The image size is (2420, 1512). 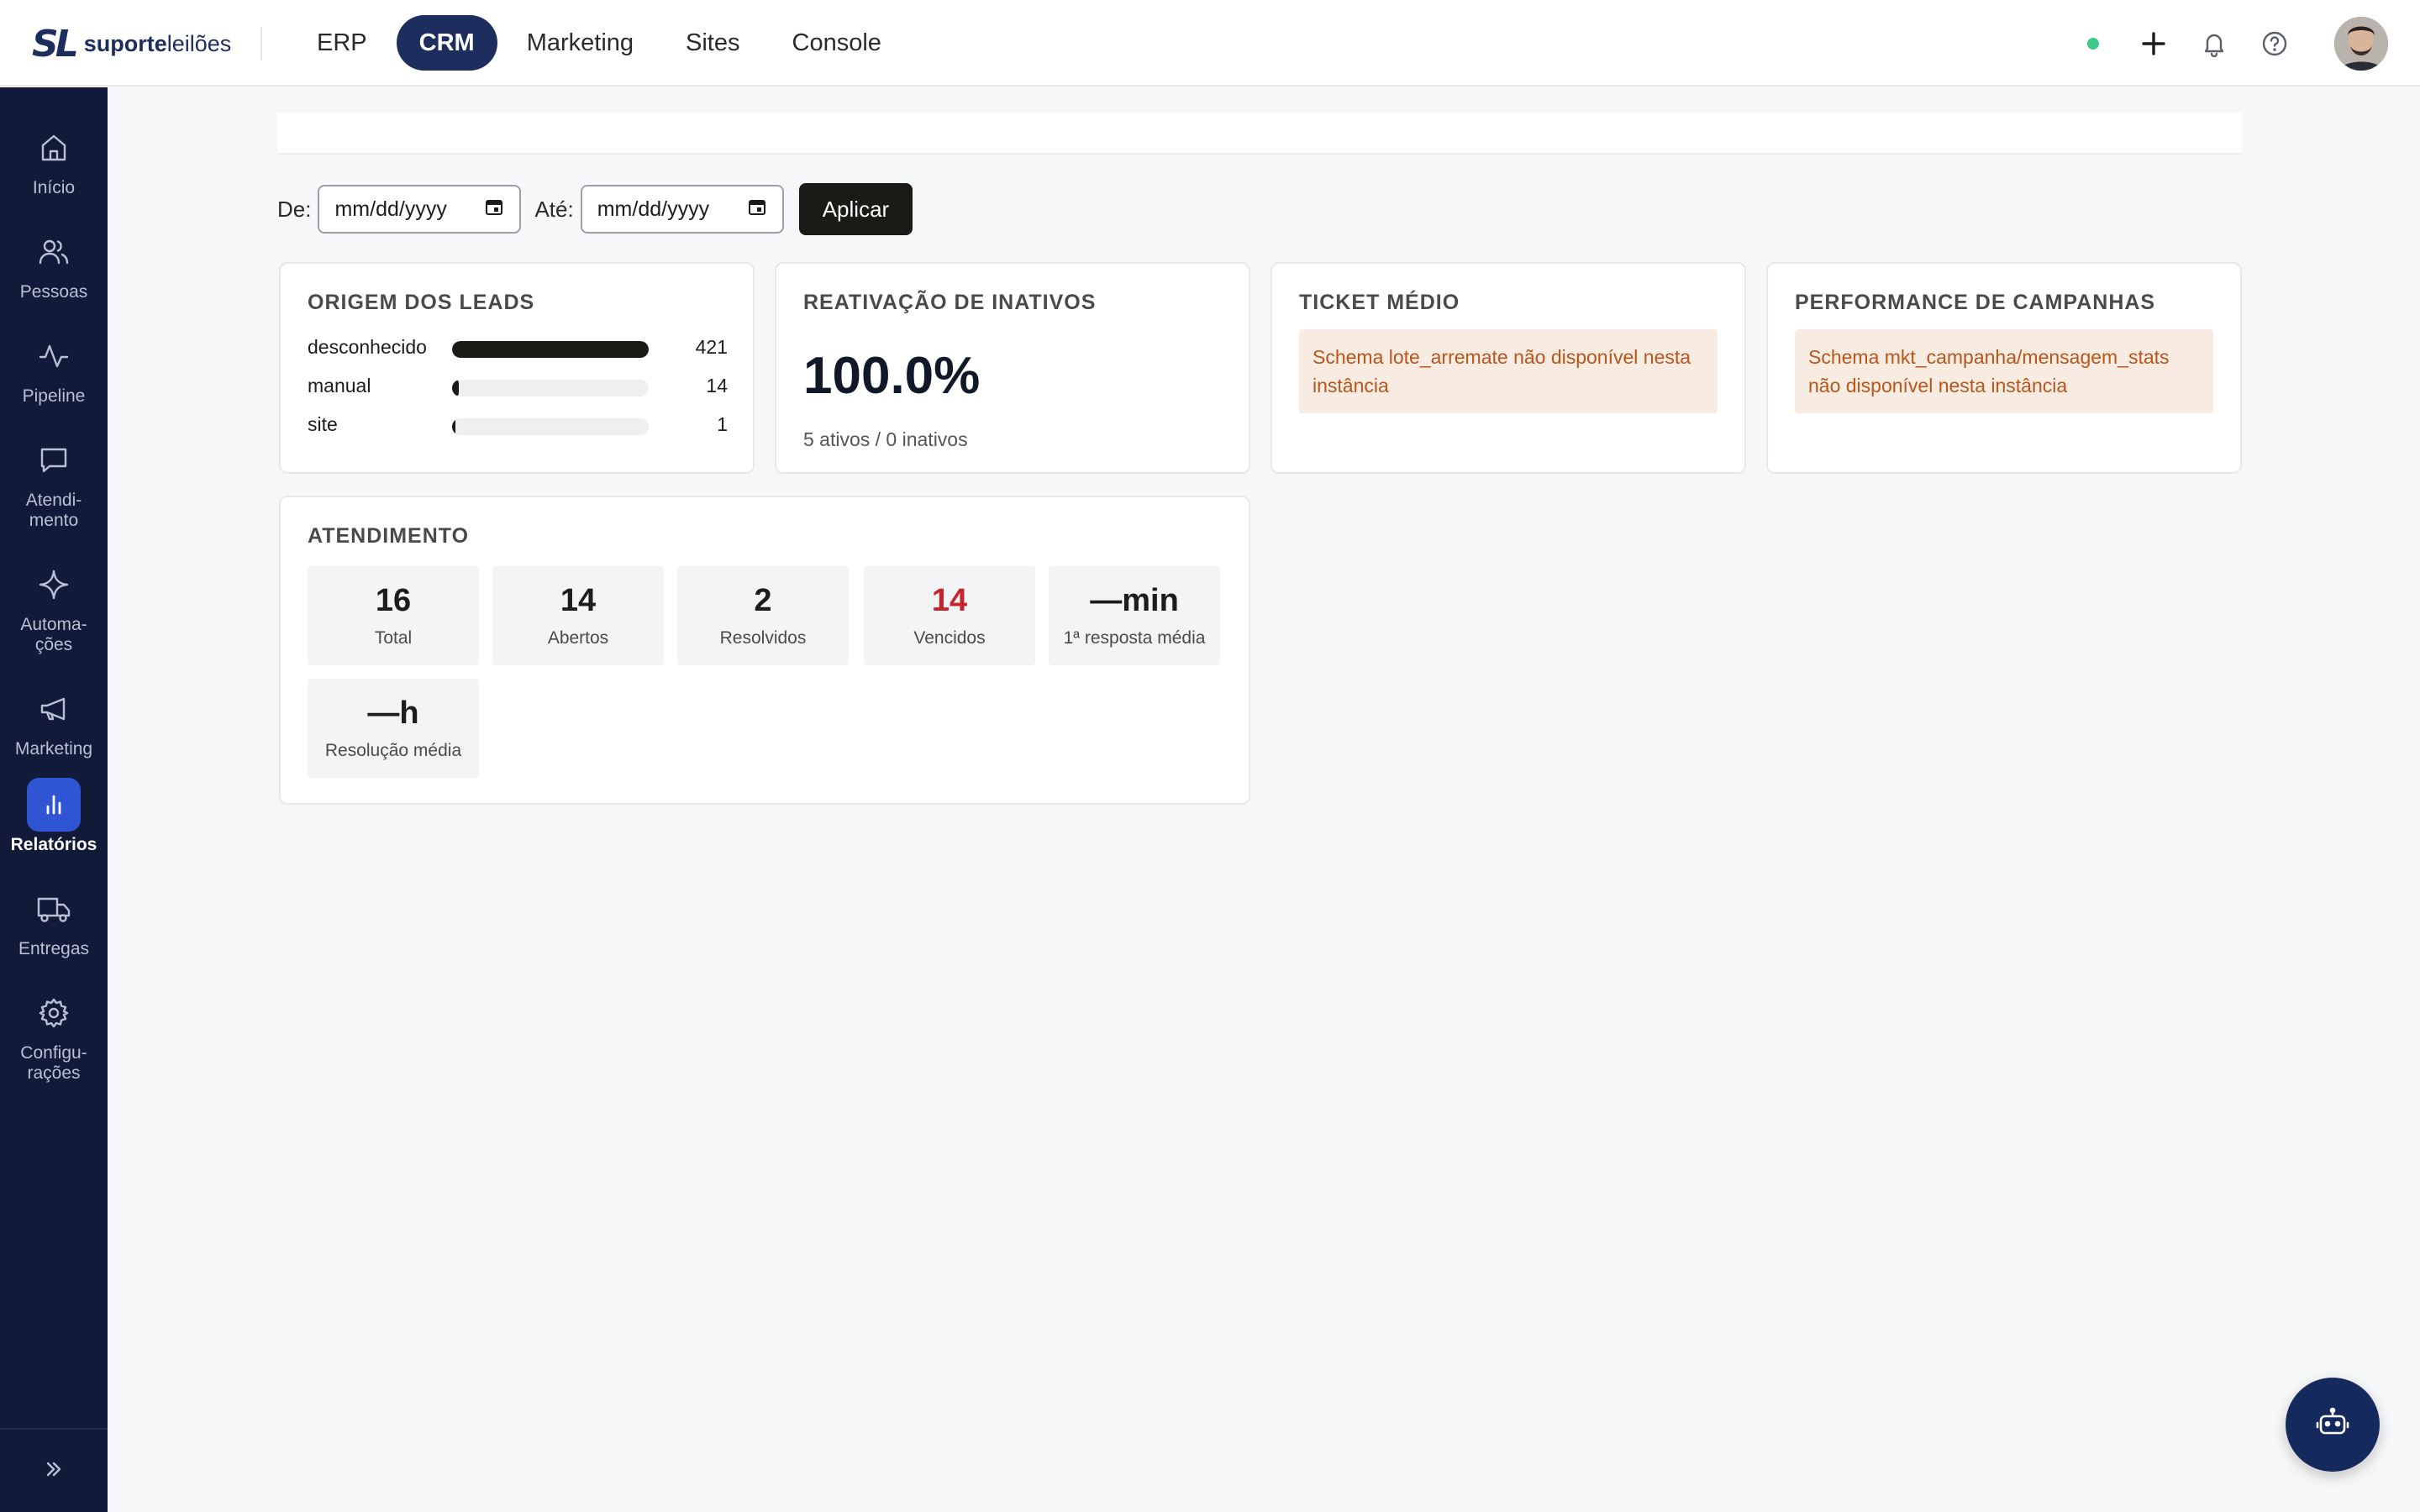 What do you see at coordinates (2237, 44) in the screenshot?
I see `top-actions` at bounding box center [2237, 44].